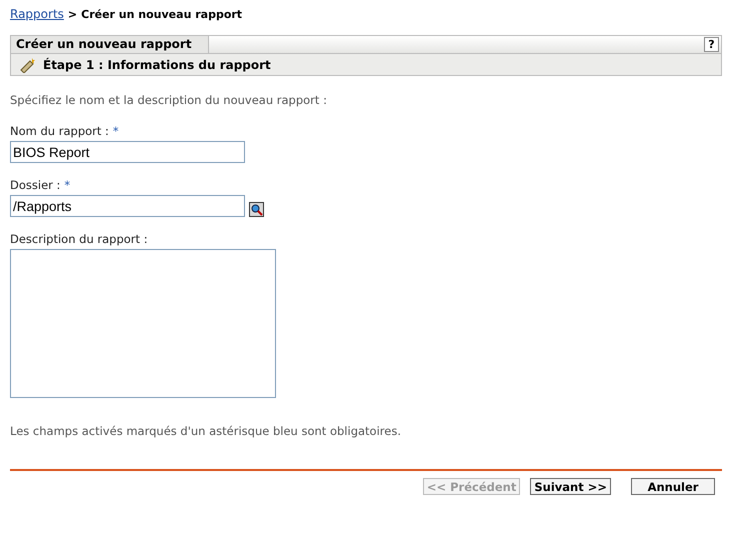 The width and height of the screenshot is (736, 534). I want to click on field-label: Description du rapport :, so click(79, 239).